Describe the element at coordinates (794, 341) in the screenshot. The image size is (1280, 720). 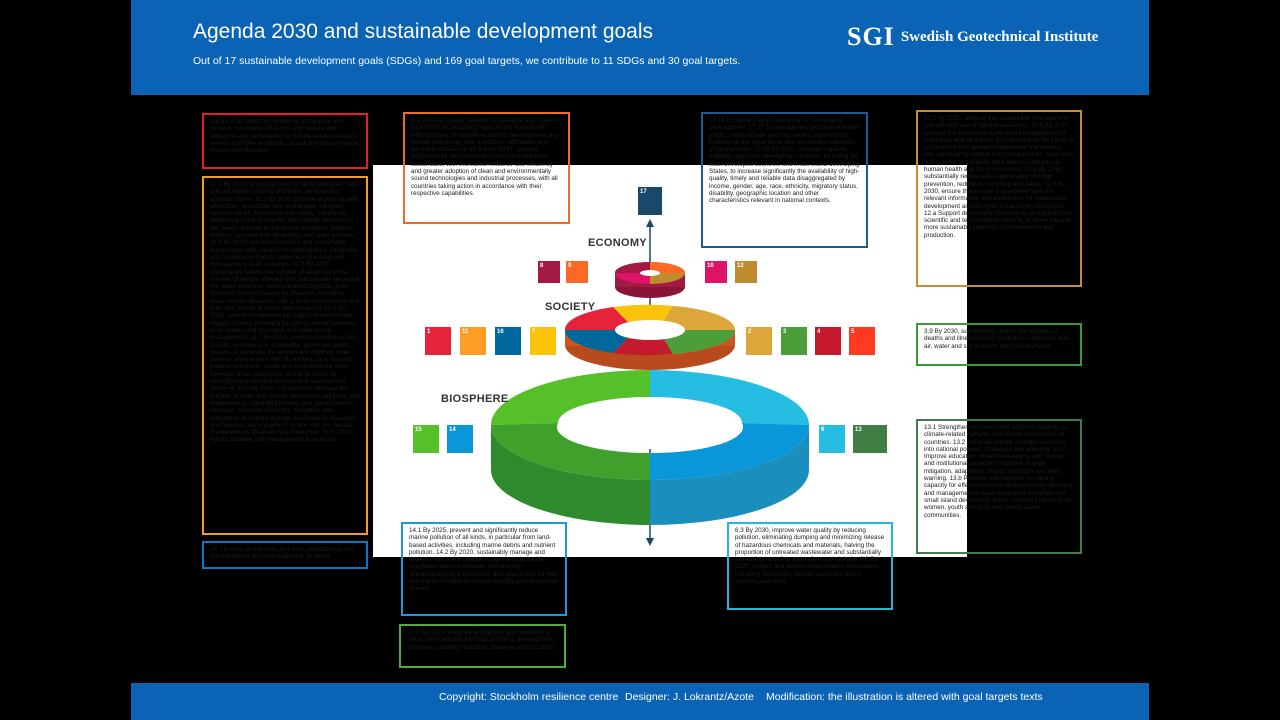
I see `sdg-3-tile: 3` at that location.